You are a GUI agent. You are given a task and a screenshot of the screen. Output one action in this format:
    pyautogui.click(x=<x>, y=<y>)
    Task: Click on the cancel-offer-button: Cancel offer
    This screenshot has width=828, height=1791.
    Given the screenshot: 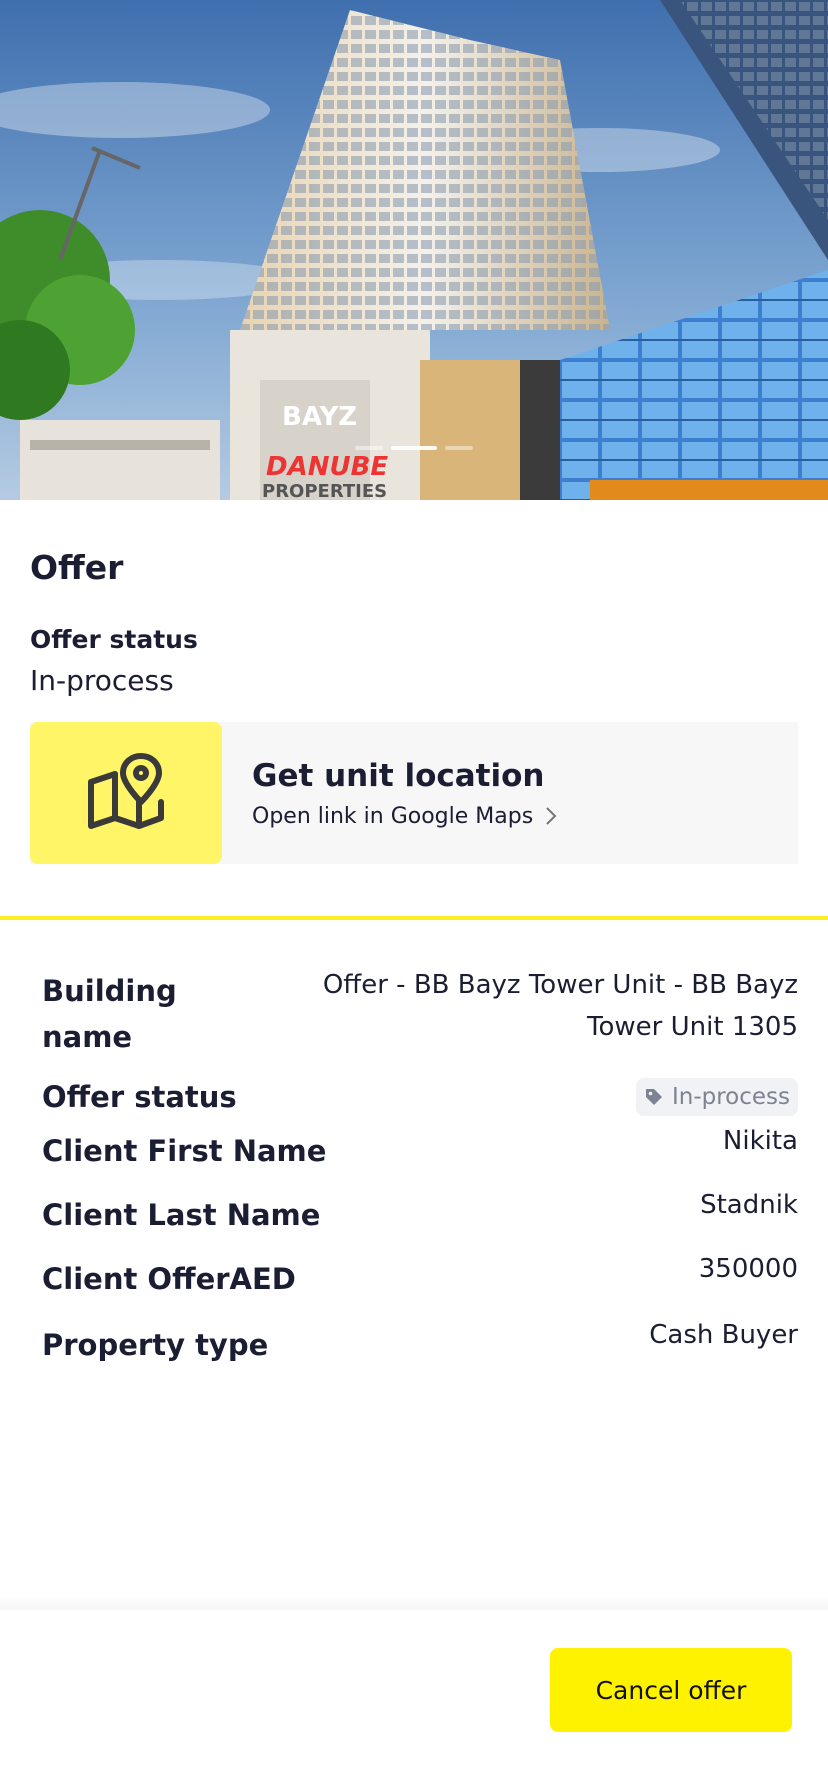 What is the action you would take?
    pyautogui.click(x=671, y=1690)
    